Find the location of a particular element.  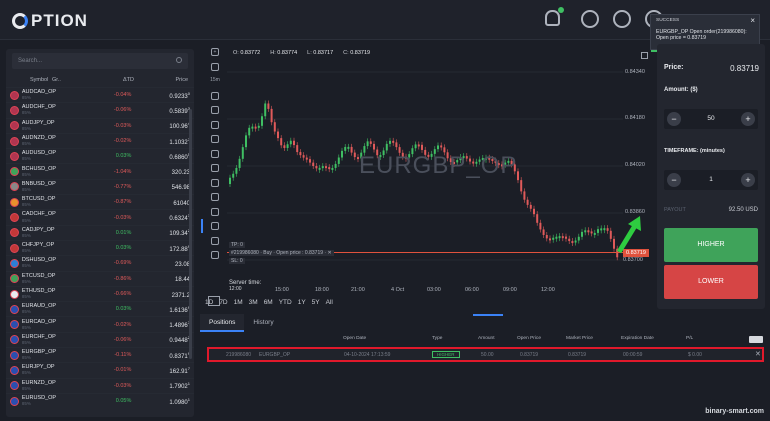

zoom-out-icon is located at coordinates (215, 197).